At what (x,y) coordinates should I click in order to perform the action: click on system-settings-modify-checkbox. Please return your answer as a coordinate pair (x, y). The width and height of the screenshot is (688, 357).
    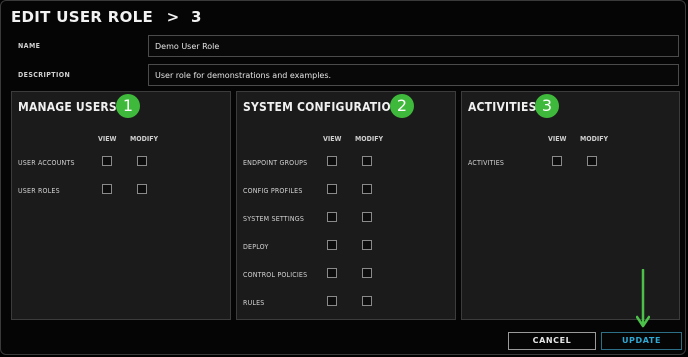
    Looking at the image, I should click on (367, 217).